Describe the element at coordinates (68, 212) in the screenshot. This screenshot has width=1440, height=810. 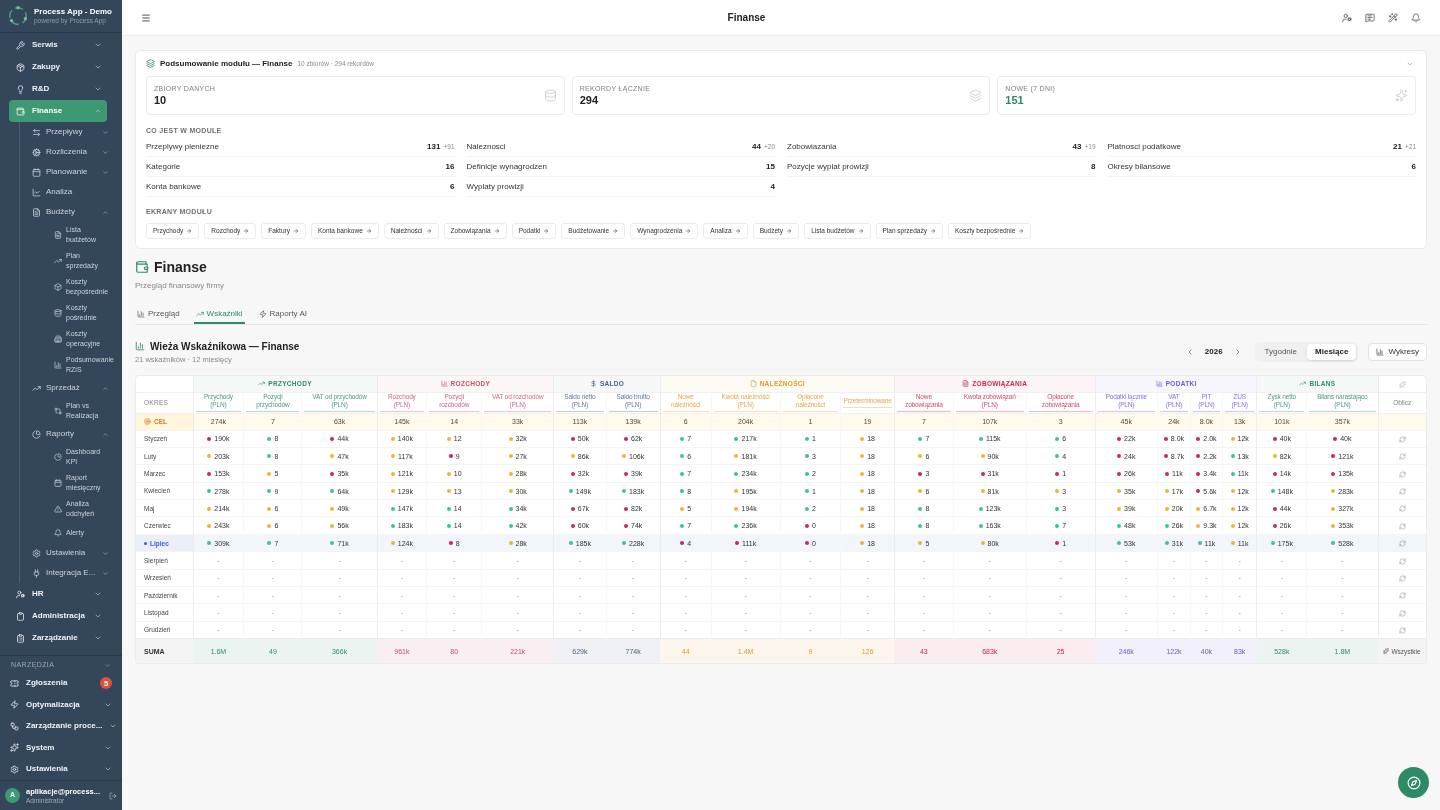
I see `nav-item: Budżety` at that location.